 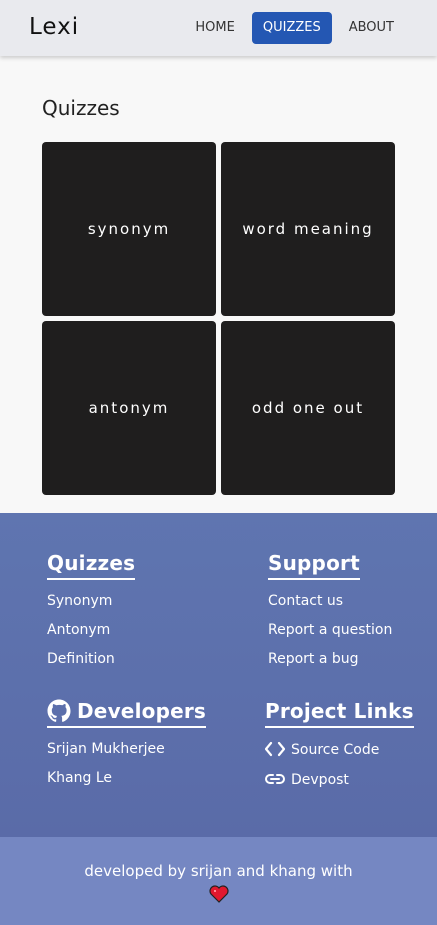 I want to click on footer-link-devpost: Devpost, so click(x=339, y=779).